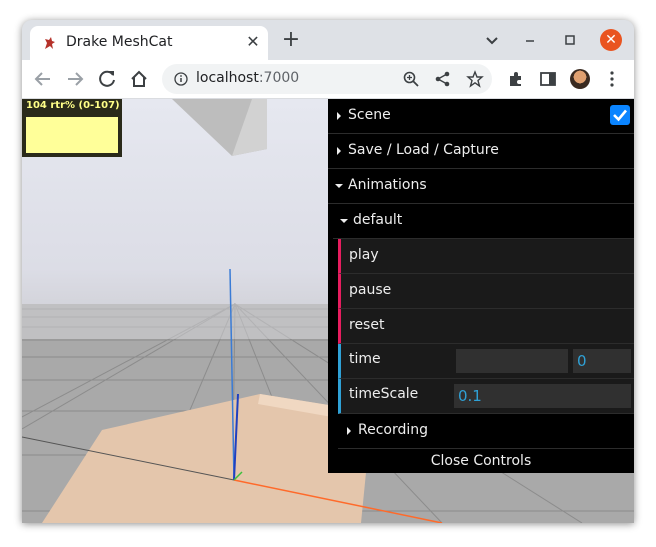 This screenshot has width=656, height=547. What do you see at coordinates (72, 135) in the screenshot?
I see `render-stats-graph` at bounding box center [72, 135].